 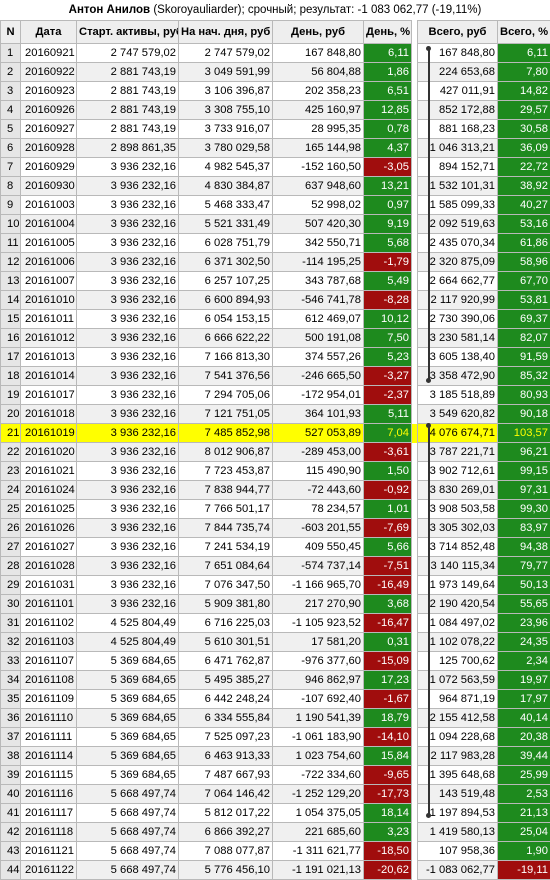 What do you see at coordinates (524, 623) in the screenshot?
I see `cell-total-pct: 23,96` at bounding box center [524, 623].